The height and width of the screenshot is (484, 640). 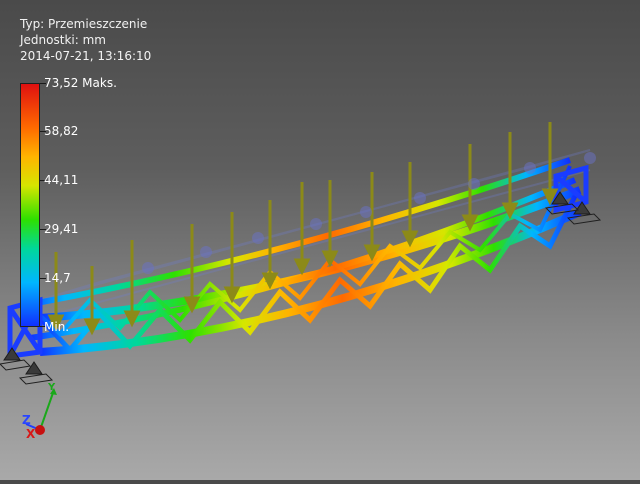 What do you see at coordinates (26, 420) in the screenshot?
I see `axis-label-z: Z` at bounding box center [26, 420].